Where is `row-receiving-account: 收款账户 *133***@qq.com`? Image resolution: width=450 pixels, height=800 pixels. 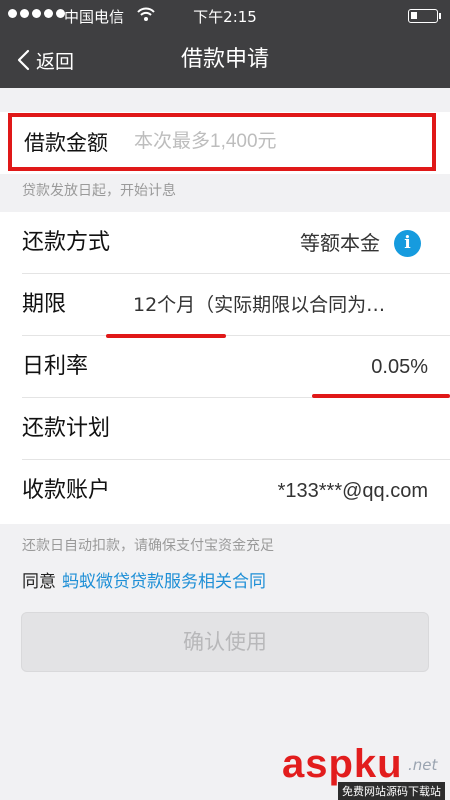
row-receiving-account: 收款账户 *133***@qq.com is located at coordinates (225, 491).